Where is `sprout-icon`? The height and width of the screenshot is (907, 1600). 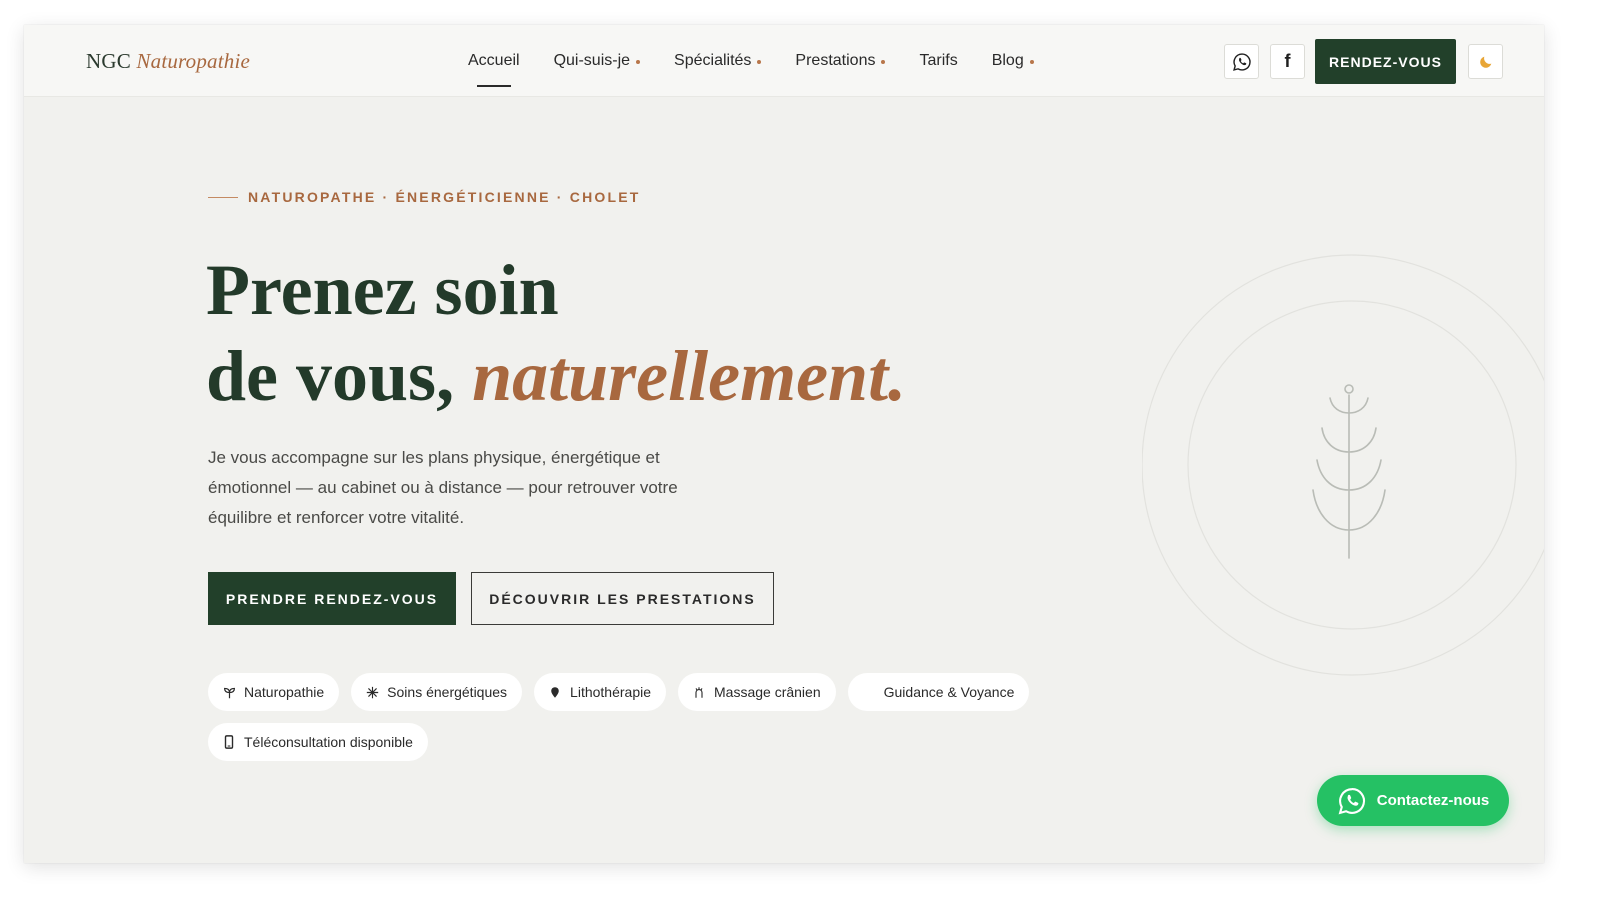
sprout-icon is located at coordinates (229, 692).